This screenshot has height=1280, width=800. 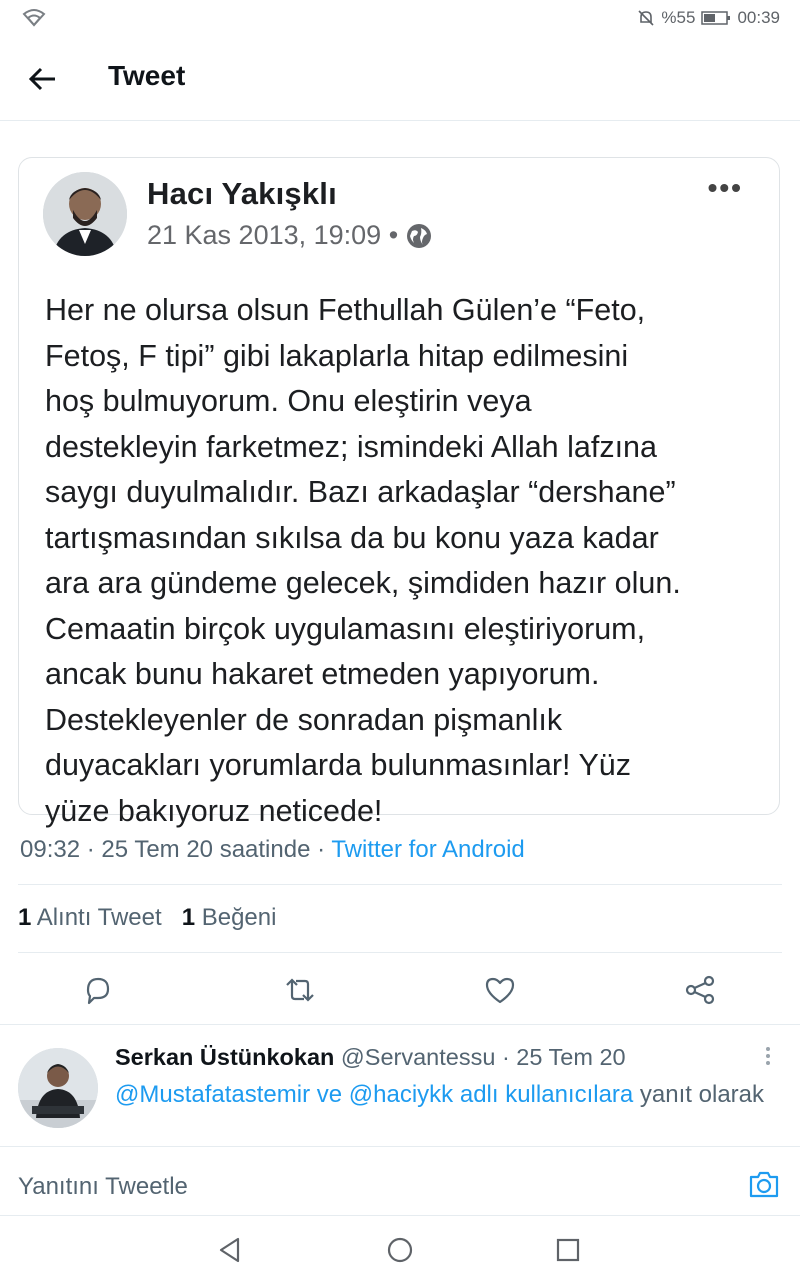 What do you see at coordinates (480, 1057) in the screenshot?
I see `reply-handle-date: @Servantessu · 25 Tem 20` at bounding box center [480, 1057].